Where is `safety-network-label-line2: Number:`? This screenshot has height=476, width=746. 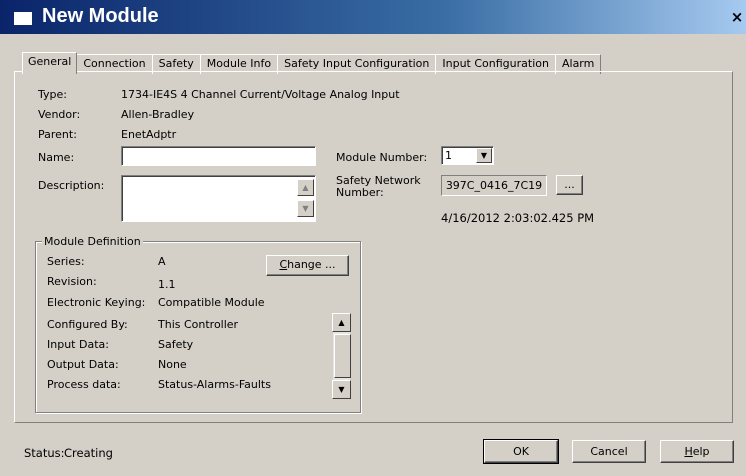 safety-network-label-line2: Number: is located at coordinates (360, 192).